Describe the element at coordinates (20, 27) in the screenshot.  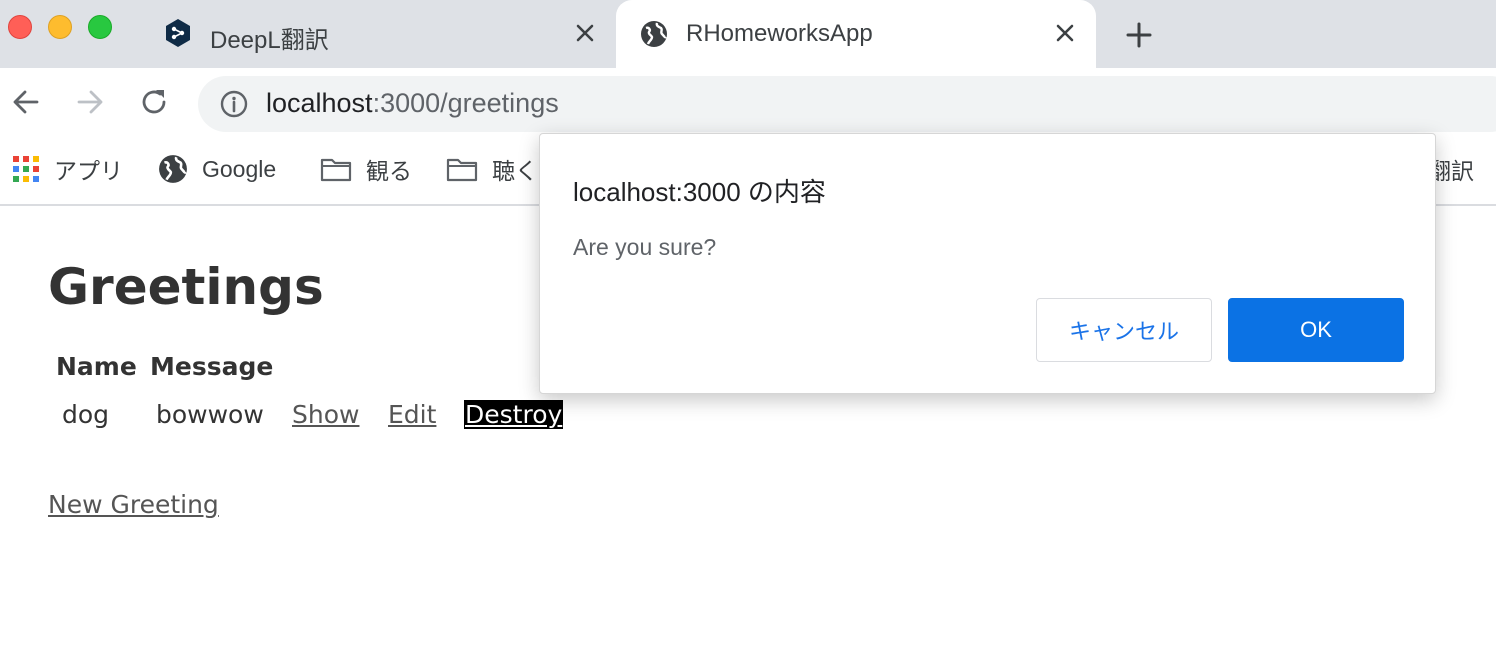
I see `window-close-button` at that location.